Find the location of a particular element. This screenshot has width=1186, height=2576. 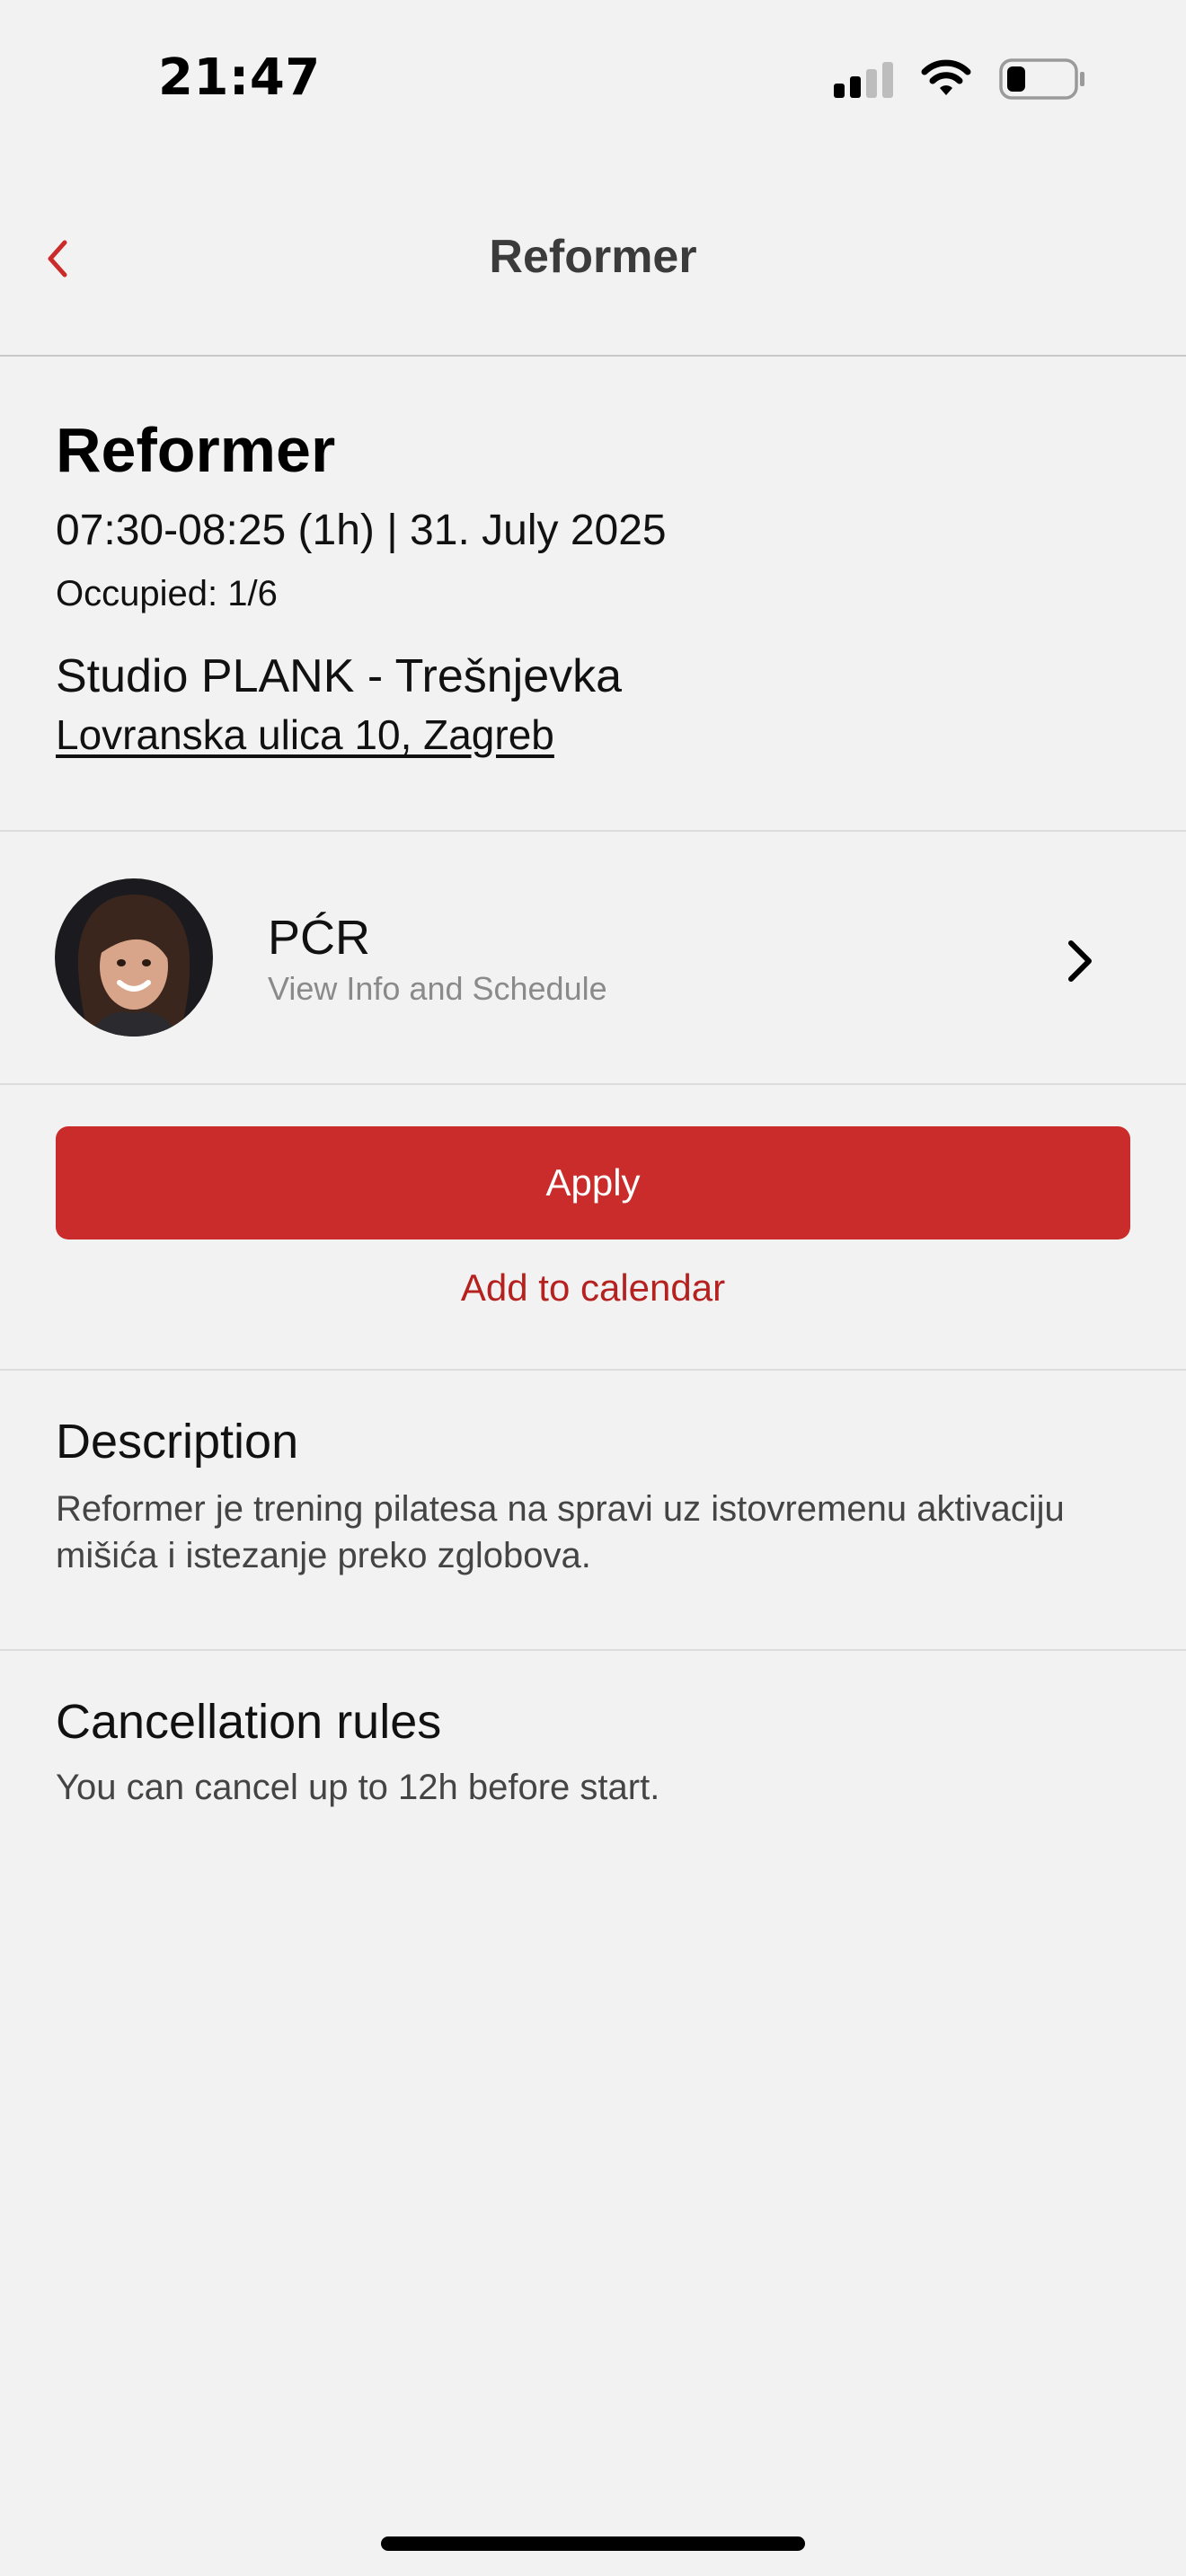

avatar is located at coordinates (134, 958).